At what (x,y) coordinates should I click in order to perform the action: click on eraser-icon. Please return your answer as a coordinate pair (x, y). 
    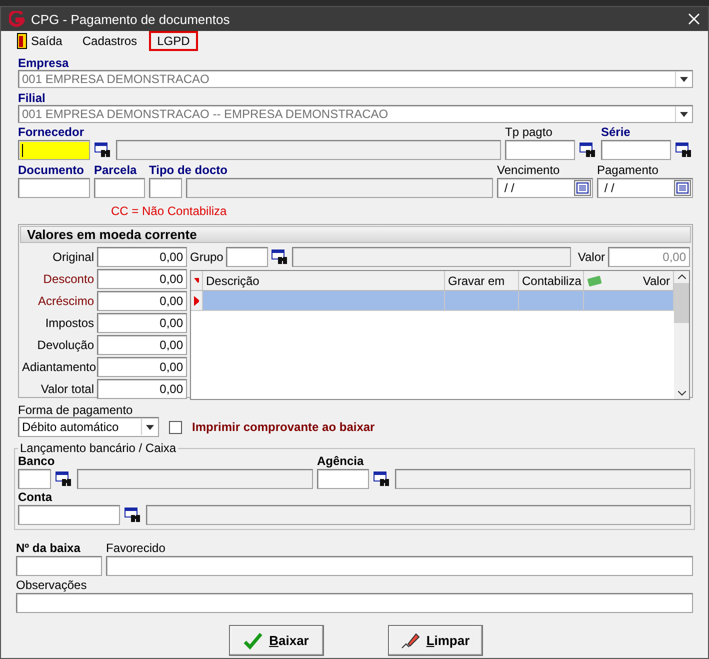
    Looking at the image, I should click on (410, 641).